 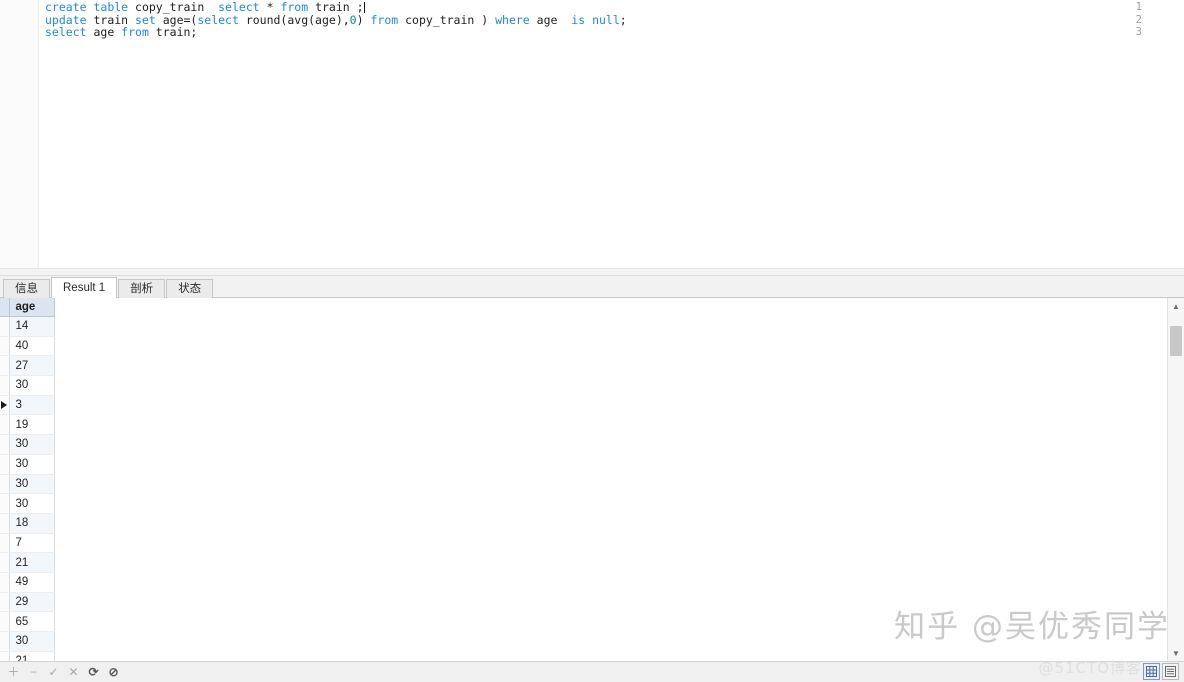 What do you see at coordinates (32, 346) in the screenshot?
I see `cell-age: 40` at bounding box center [32, 346].